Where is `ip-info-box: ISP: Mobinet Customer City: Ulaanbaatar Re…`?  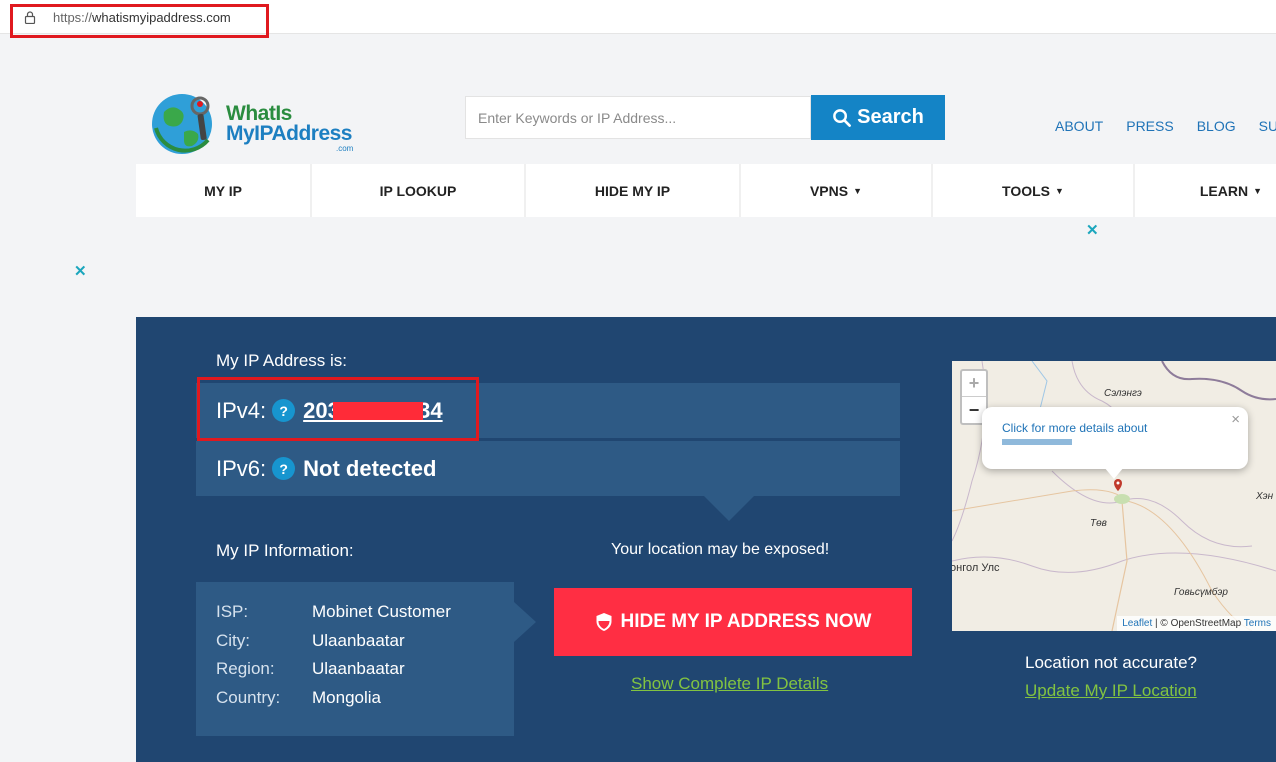 ip-info-box: ISP: Mobinet Customer City: Ulaanbaatar Re… is located at coordinates (355, 659).